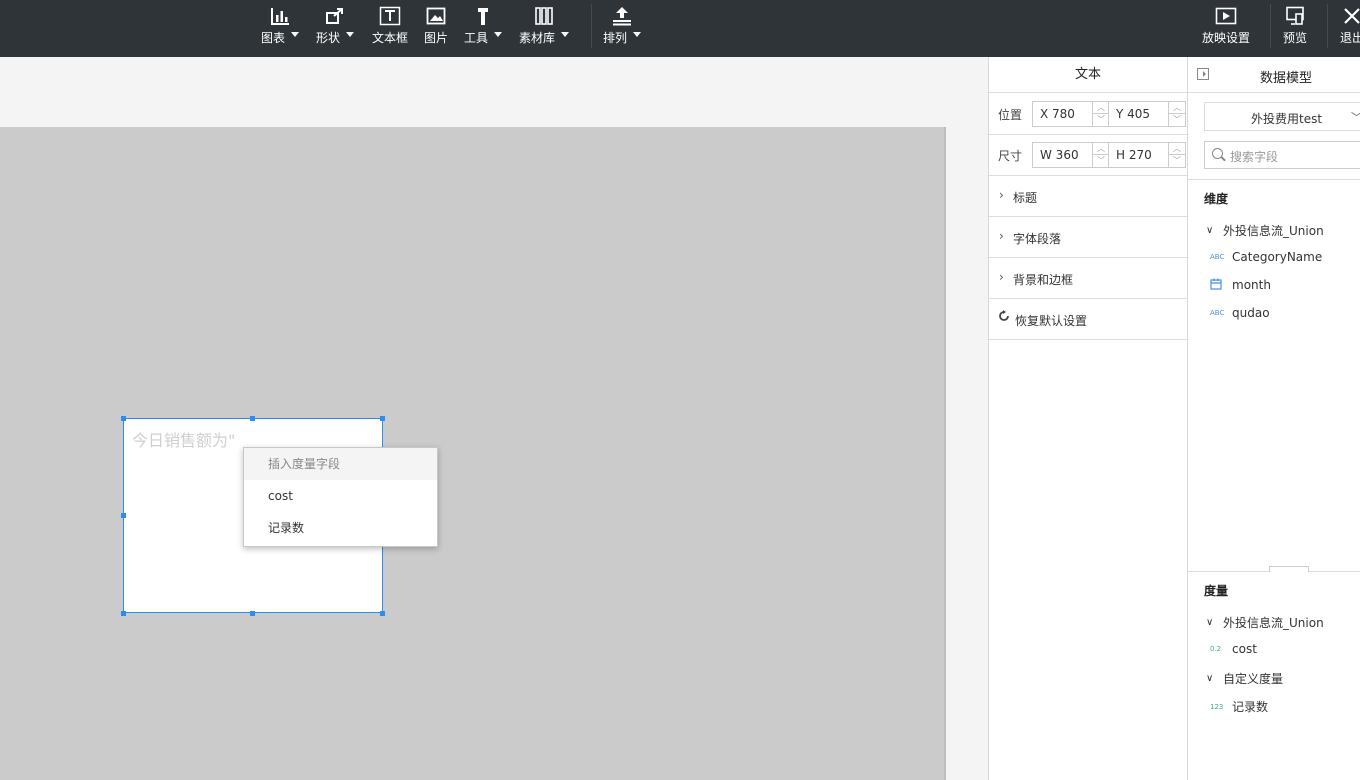 The image size is (1360, 780). What do you see at coordinates (1253, 679) in the screenshot?
I see `custom-group-label: 自定义度量` at bounding box center [1253, 679].